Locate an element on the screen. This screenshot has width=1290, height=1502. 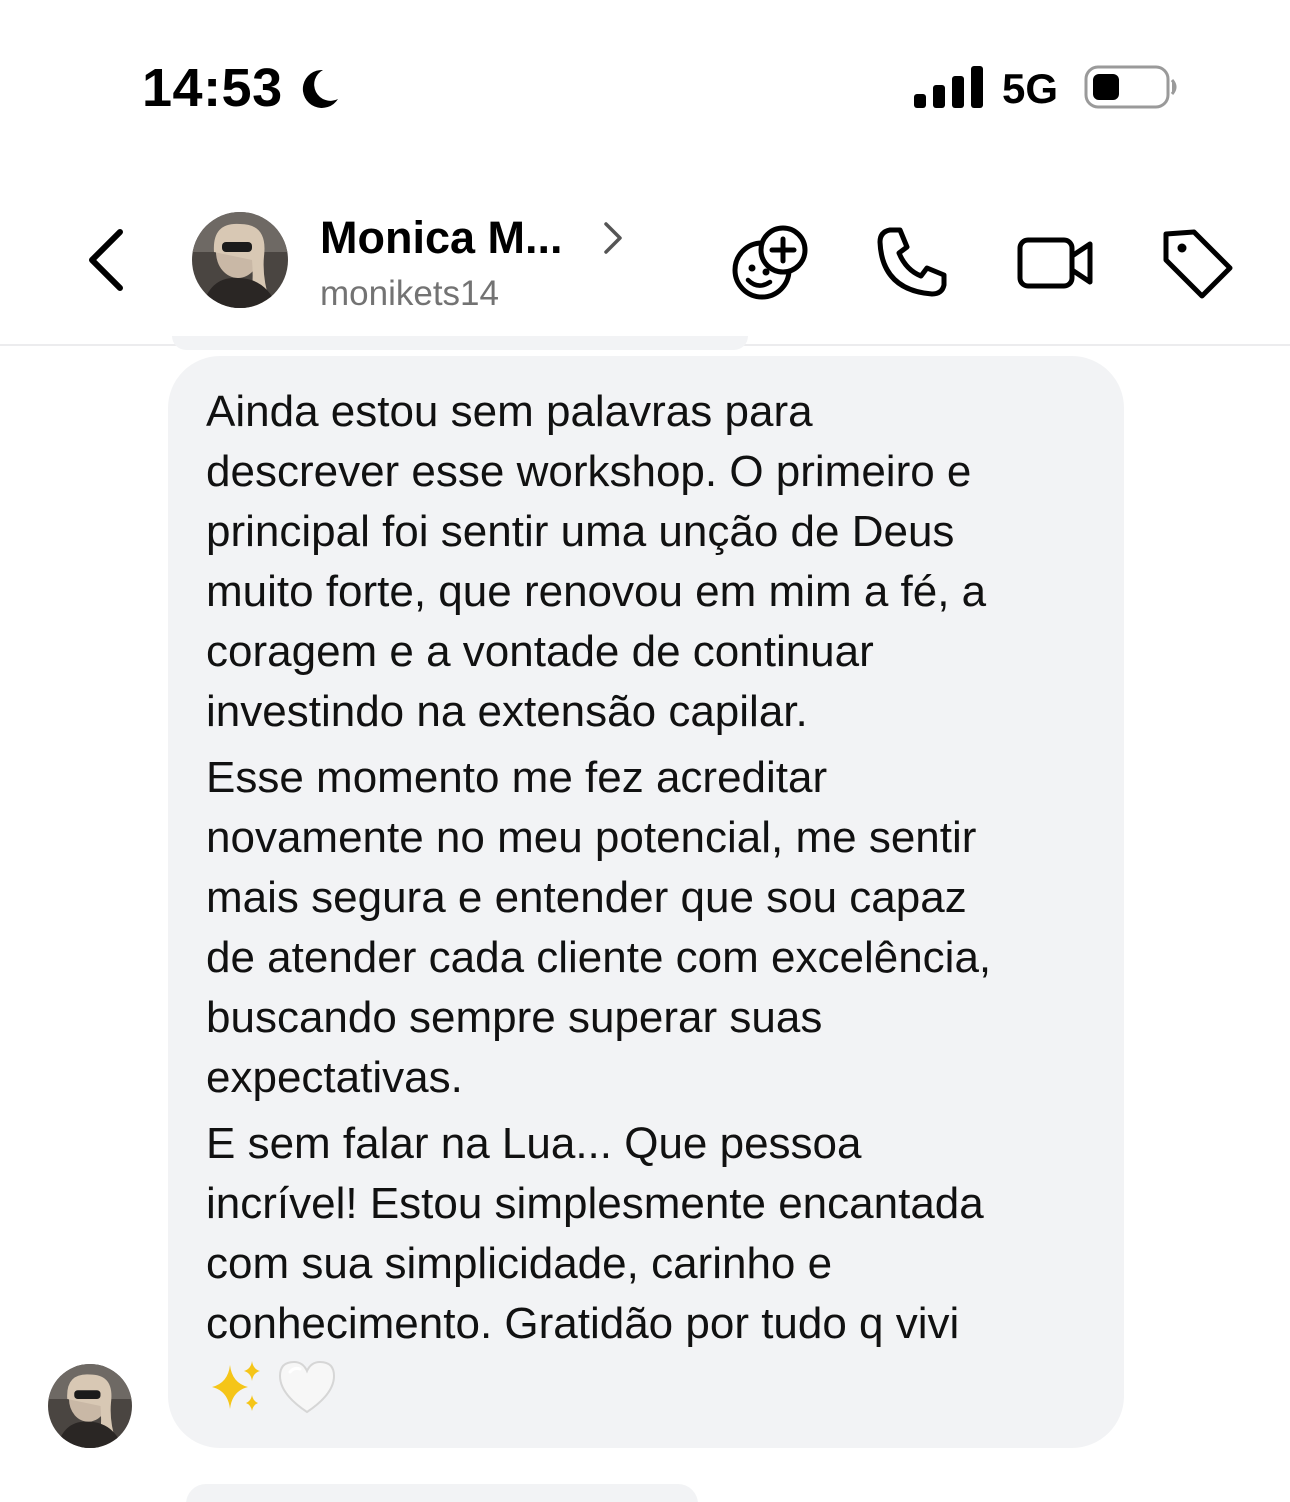
sticker-add-button is located at coordinates (770, 262).